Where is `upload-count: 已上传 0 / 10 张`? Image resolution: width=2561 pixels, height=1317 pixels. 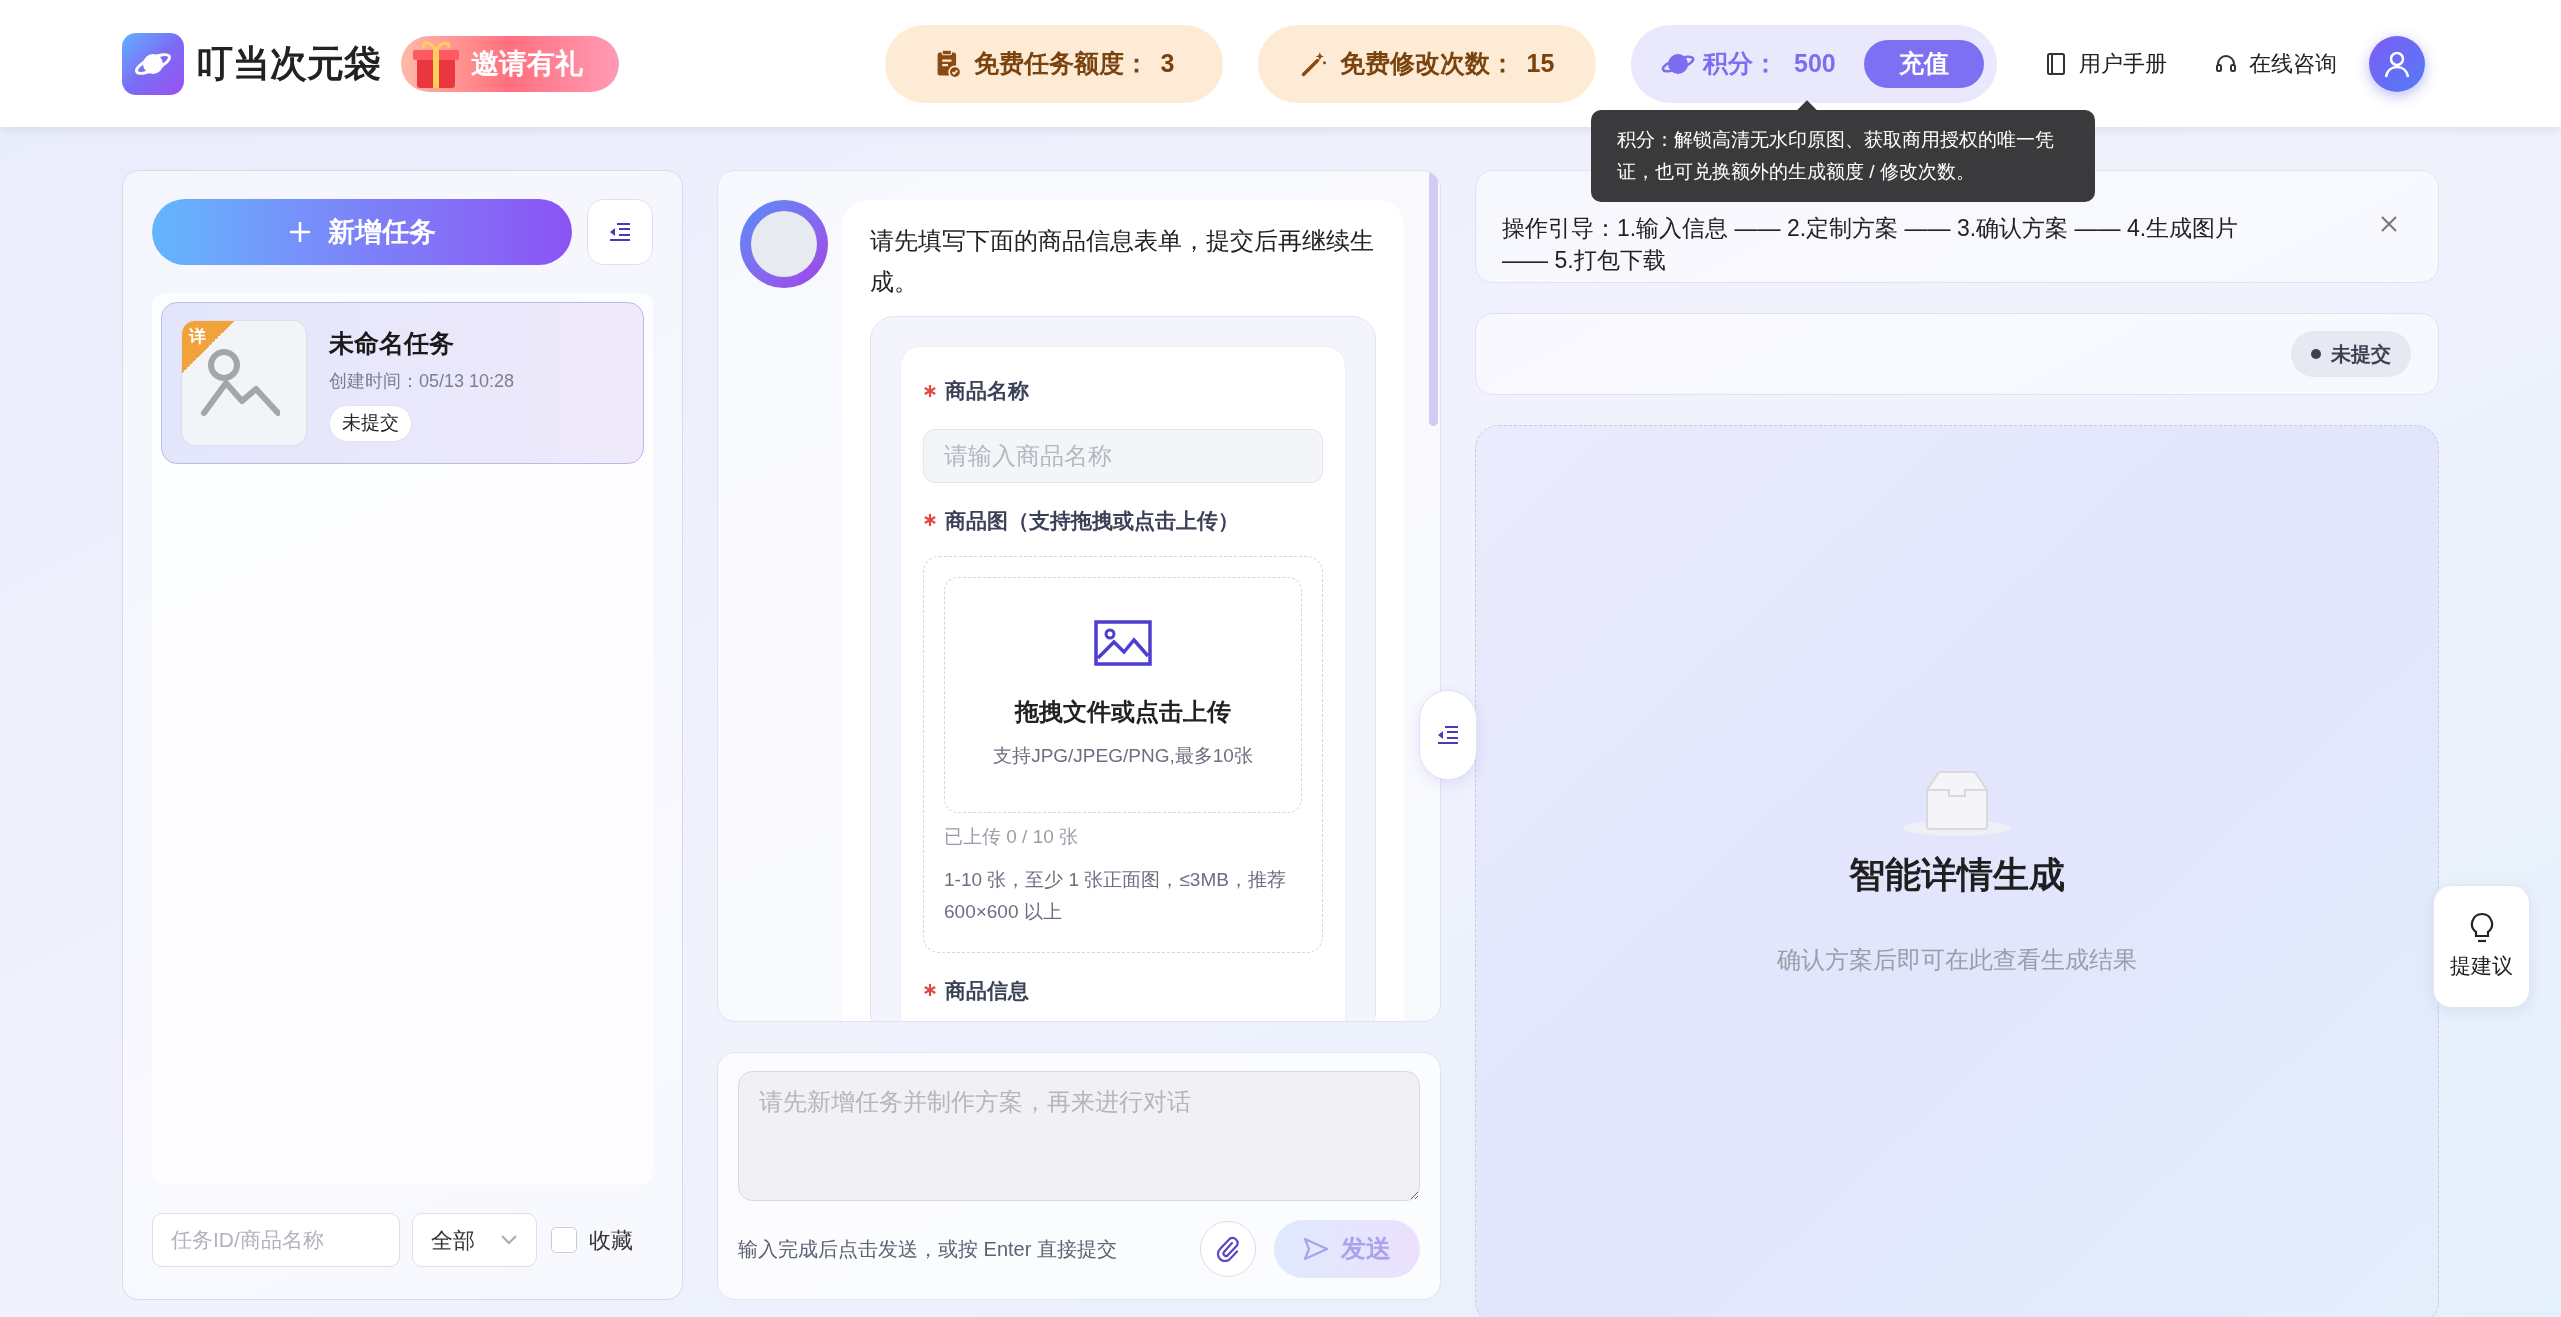 upload-count: 已上传 0 / 10 张 is located at coordinates (1012, 837).